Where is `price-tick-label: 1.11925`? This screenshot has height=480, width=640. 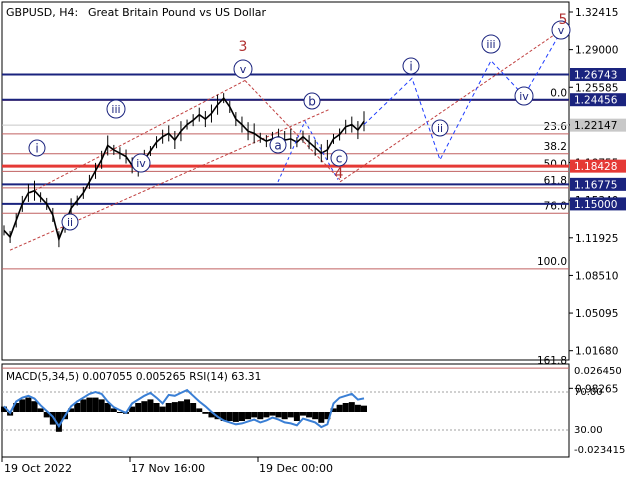 price-tick-label: 1.11925 is located at coordinates (596, 239).